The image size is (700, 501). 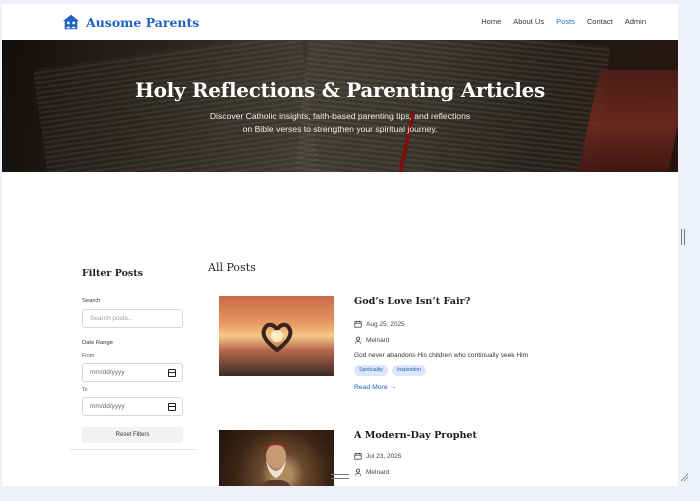 I want to click on resize-grip-icon, so click(x=684, y=477).